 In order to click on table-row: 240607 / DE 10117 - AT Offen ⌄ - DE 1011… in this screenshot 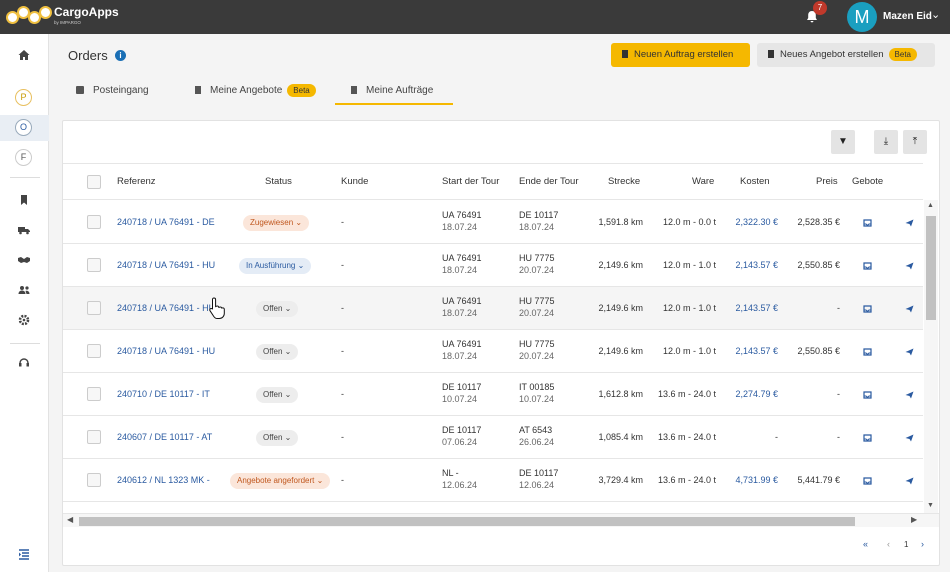, I will do `click(493, 437)`.